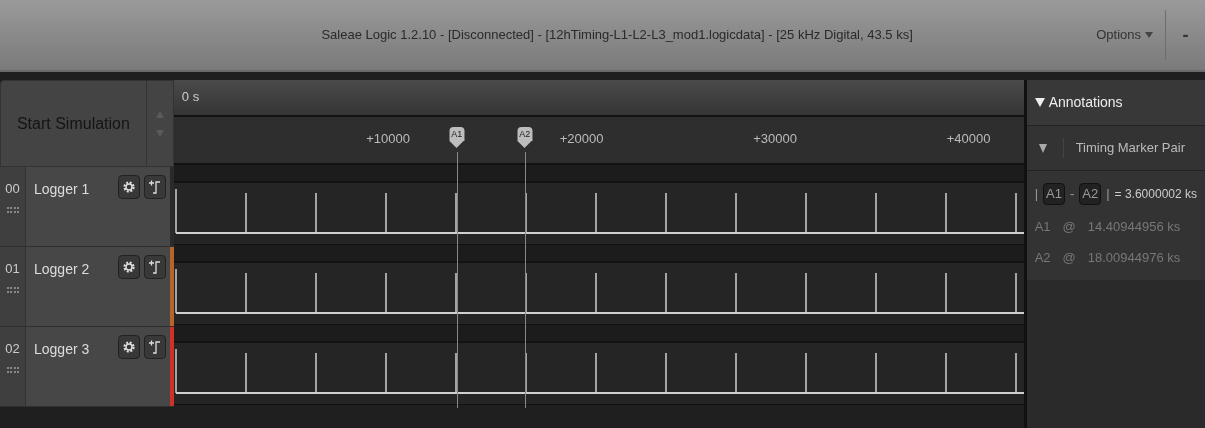 The width and height of the screenshot is (1205, 428). What do you see at coordinates (617, 35) in the screenshot?
I see `window-title: Saleae Logic 1.2.10 - [Disconnected] - [12hTiming-L1-L2-L3_mod1.logicdata] - [25 kHz Digital, 43.5 ks]` at bounding box center [617, 35].